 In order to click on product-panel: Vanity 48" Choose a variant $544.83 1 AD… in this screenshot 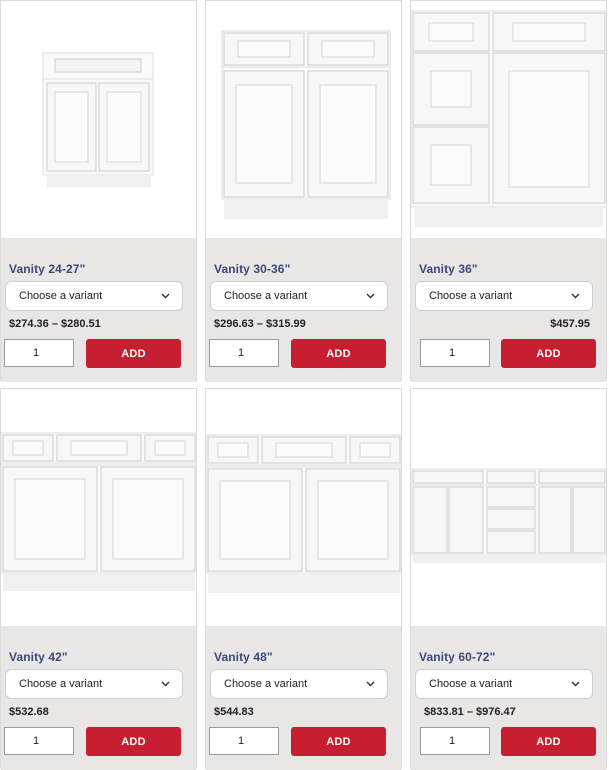, I will do `click(303, 698)`.